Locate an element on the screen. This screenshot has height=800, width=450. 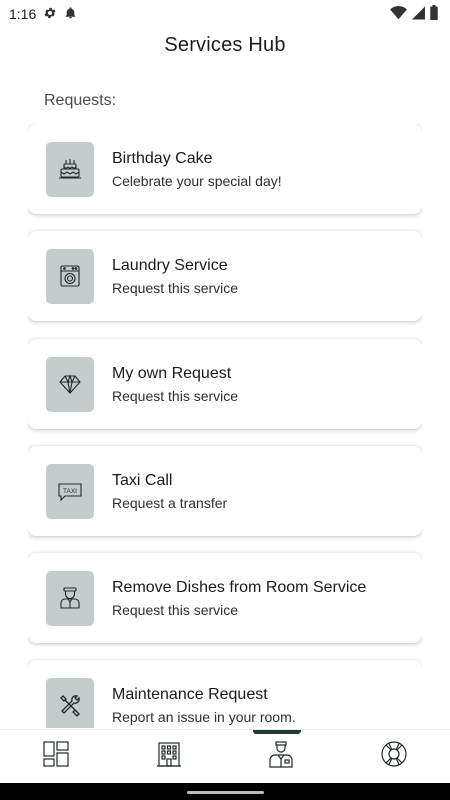
nav-hotel is located at coordinates (169, 757).